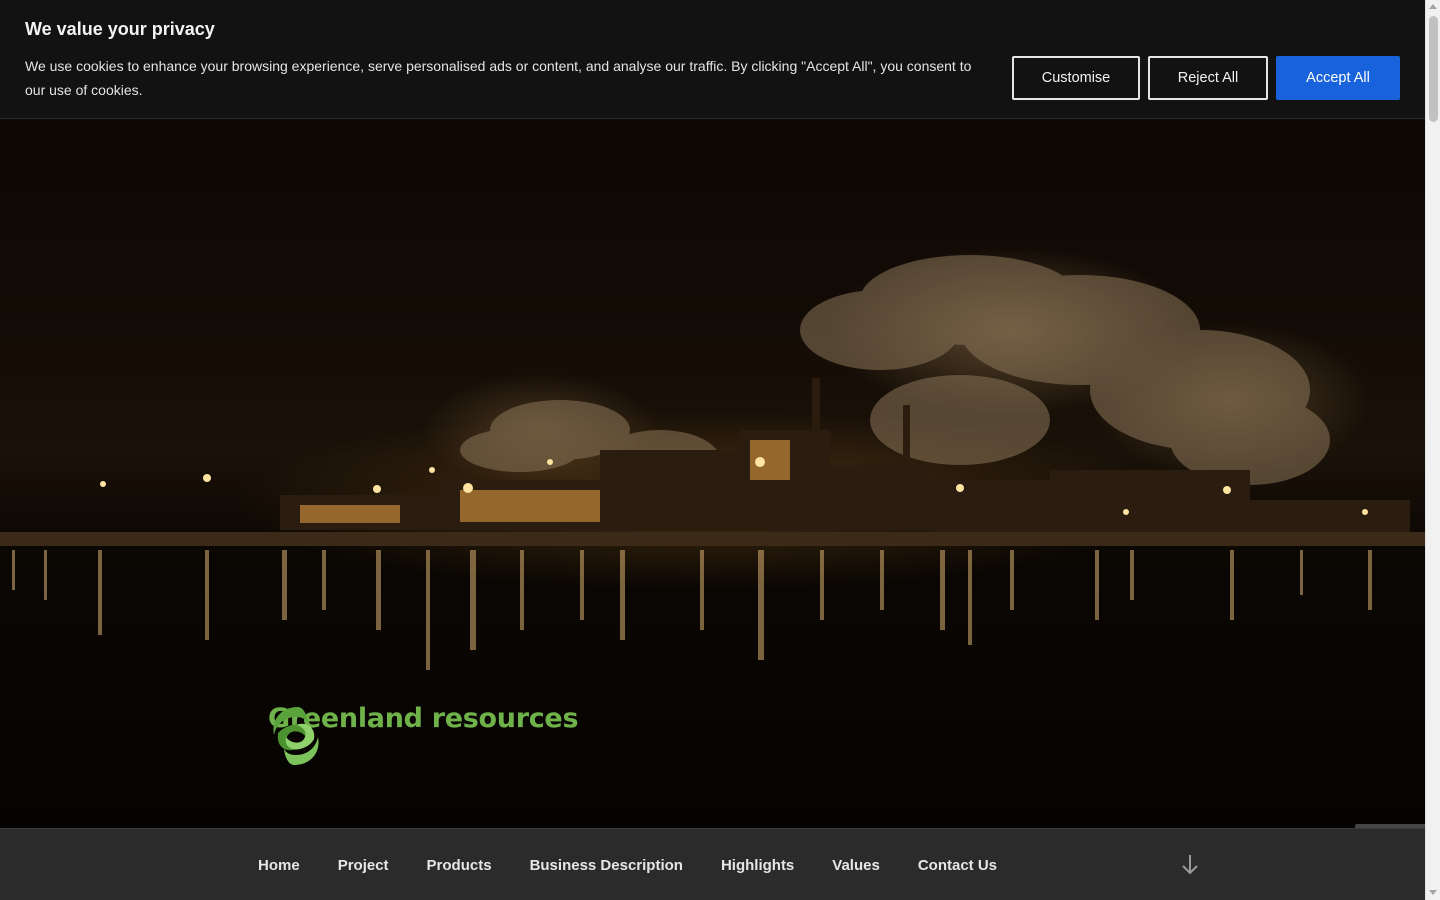 This screenshot has height=900, width=1440. Describe the element at coordinates (1433, 6) in the screenshot. I see `scroll-up-arrow-icon` at that location.